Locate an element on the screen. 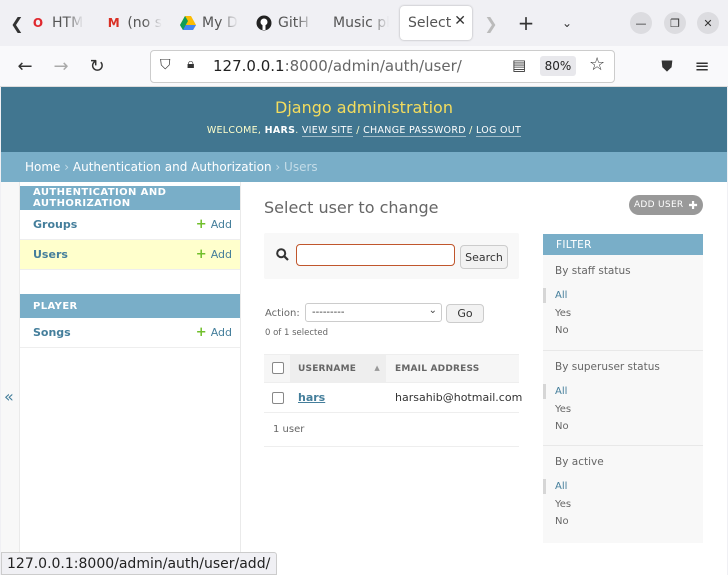 This screenshot has width=728, height=575. sidebar-item-songs: Songs + Add is located at coordinates (130, 333).